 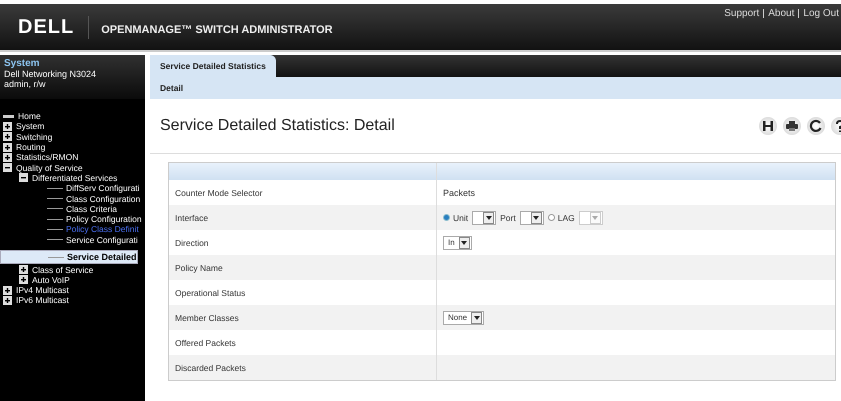 What do you see at coordinates (25, 84) in the screenshot?
I see `user-info: admin, r/w` at bounding box center [25, 84].